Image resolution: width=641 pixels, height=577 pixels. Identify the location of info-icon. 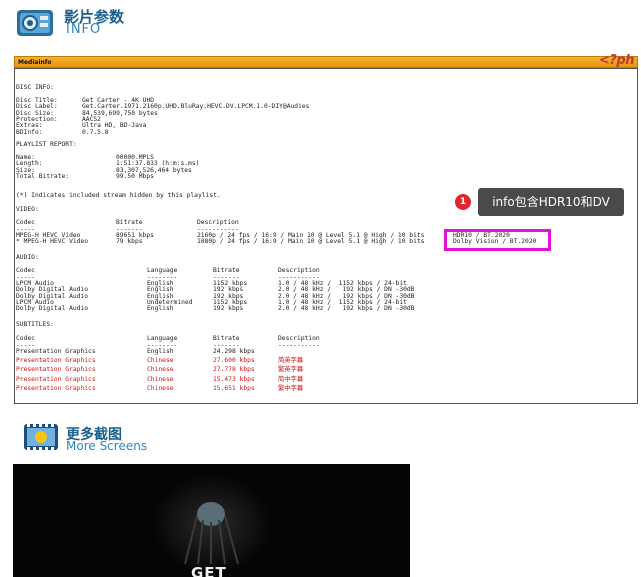
(35, 22).